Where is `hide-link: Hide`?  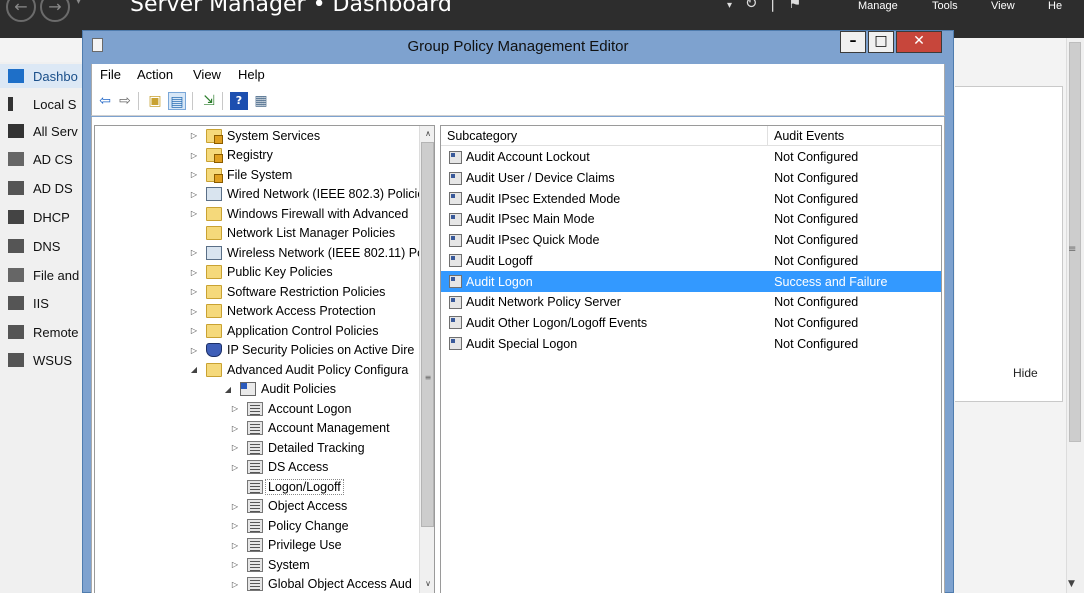 hide-link: Hide is located at coordinates (1025, 373).